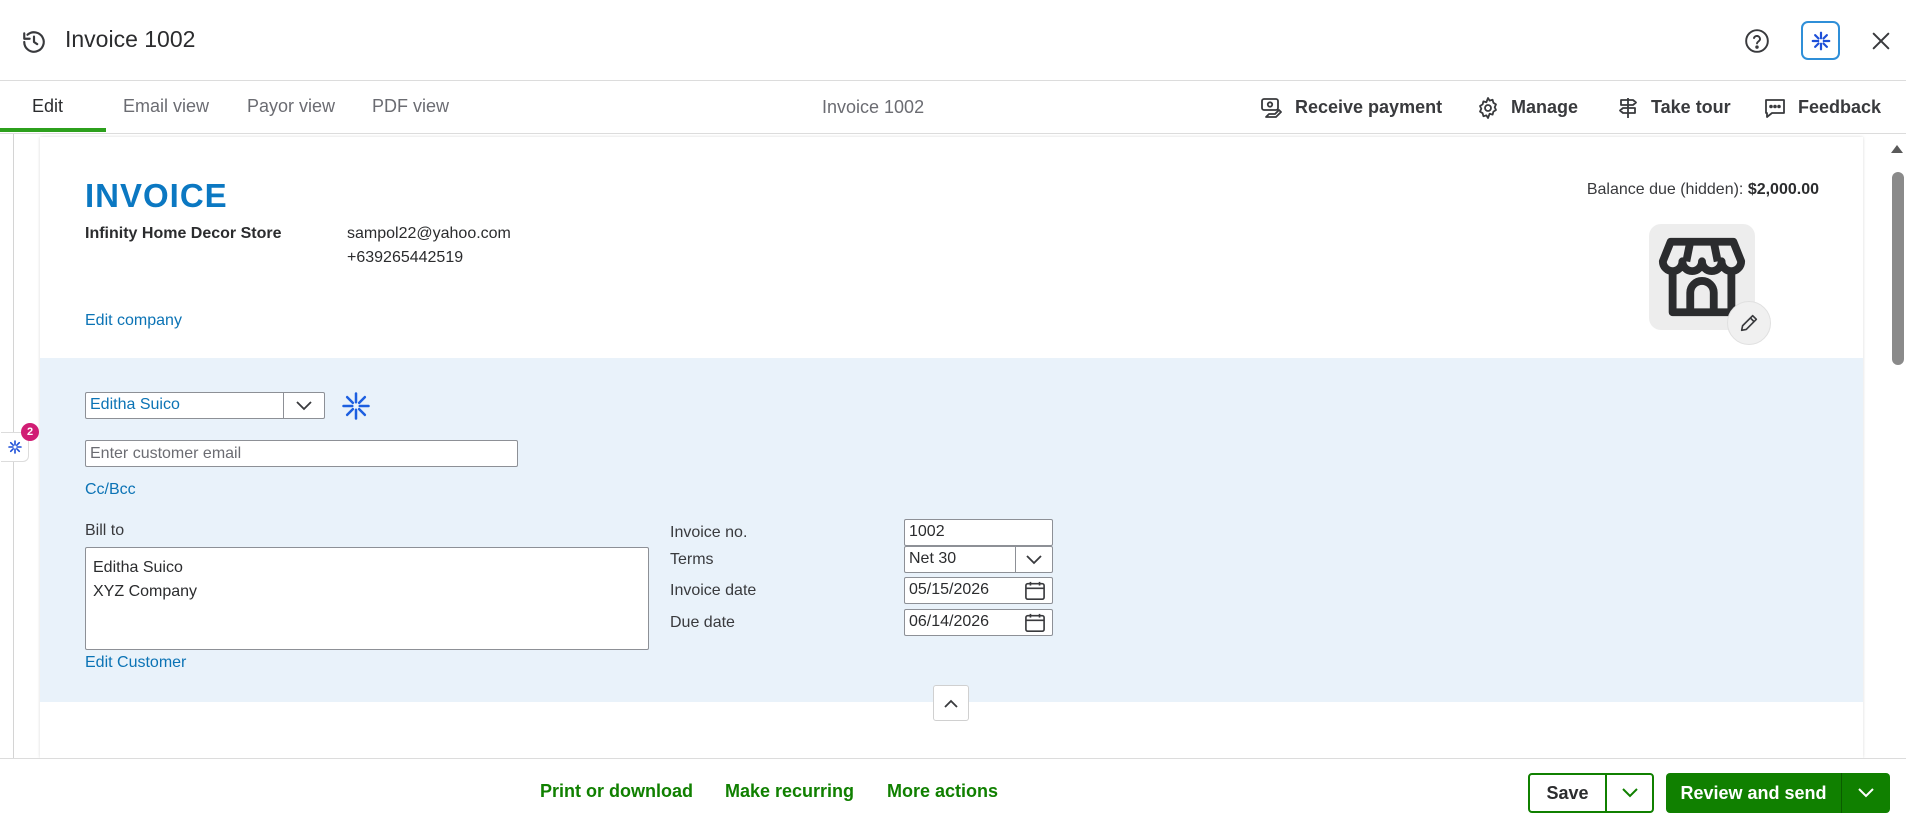 The image size is (1906, 826). I want to click on manage-button: Manage, so click(1526, 107).